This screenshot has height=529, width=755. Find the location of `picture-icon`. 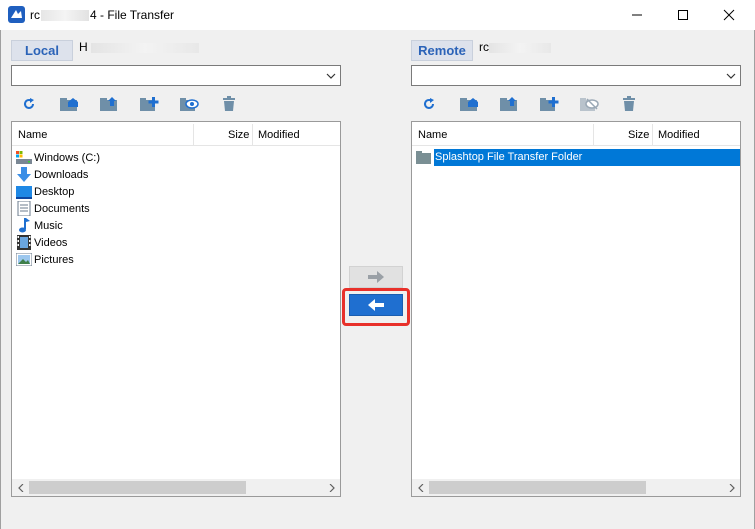

picture-icon is located at coordinates (24, 259).